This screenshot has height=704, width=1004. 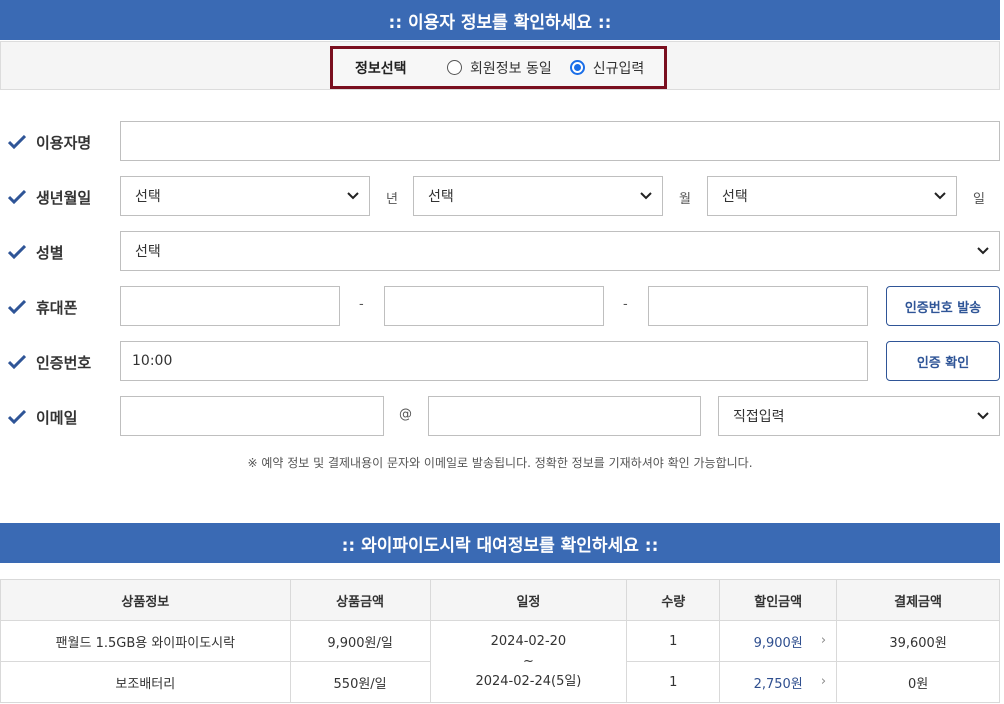 I want to click on col-header-schedule: 일정, so click(x=528, y=600).